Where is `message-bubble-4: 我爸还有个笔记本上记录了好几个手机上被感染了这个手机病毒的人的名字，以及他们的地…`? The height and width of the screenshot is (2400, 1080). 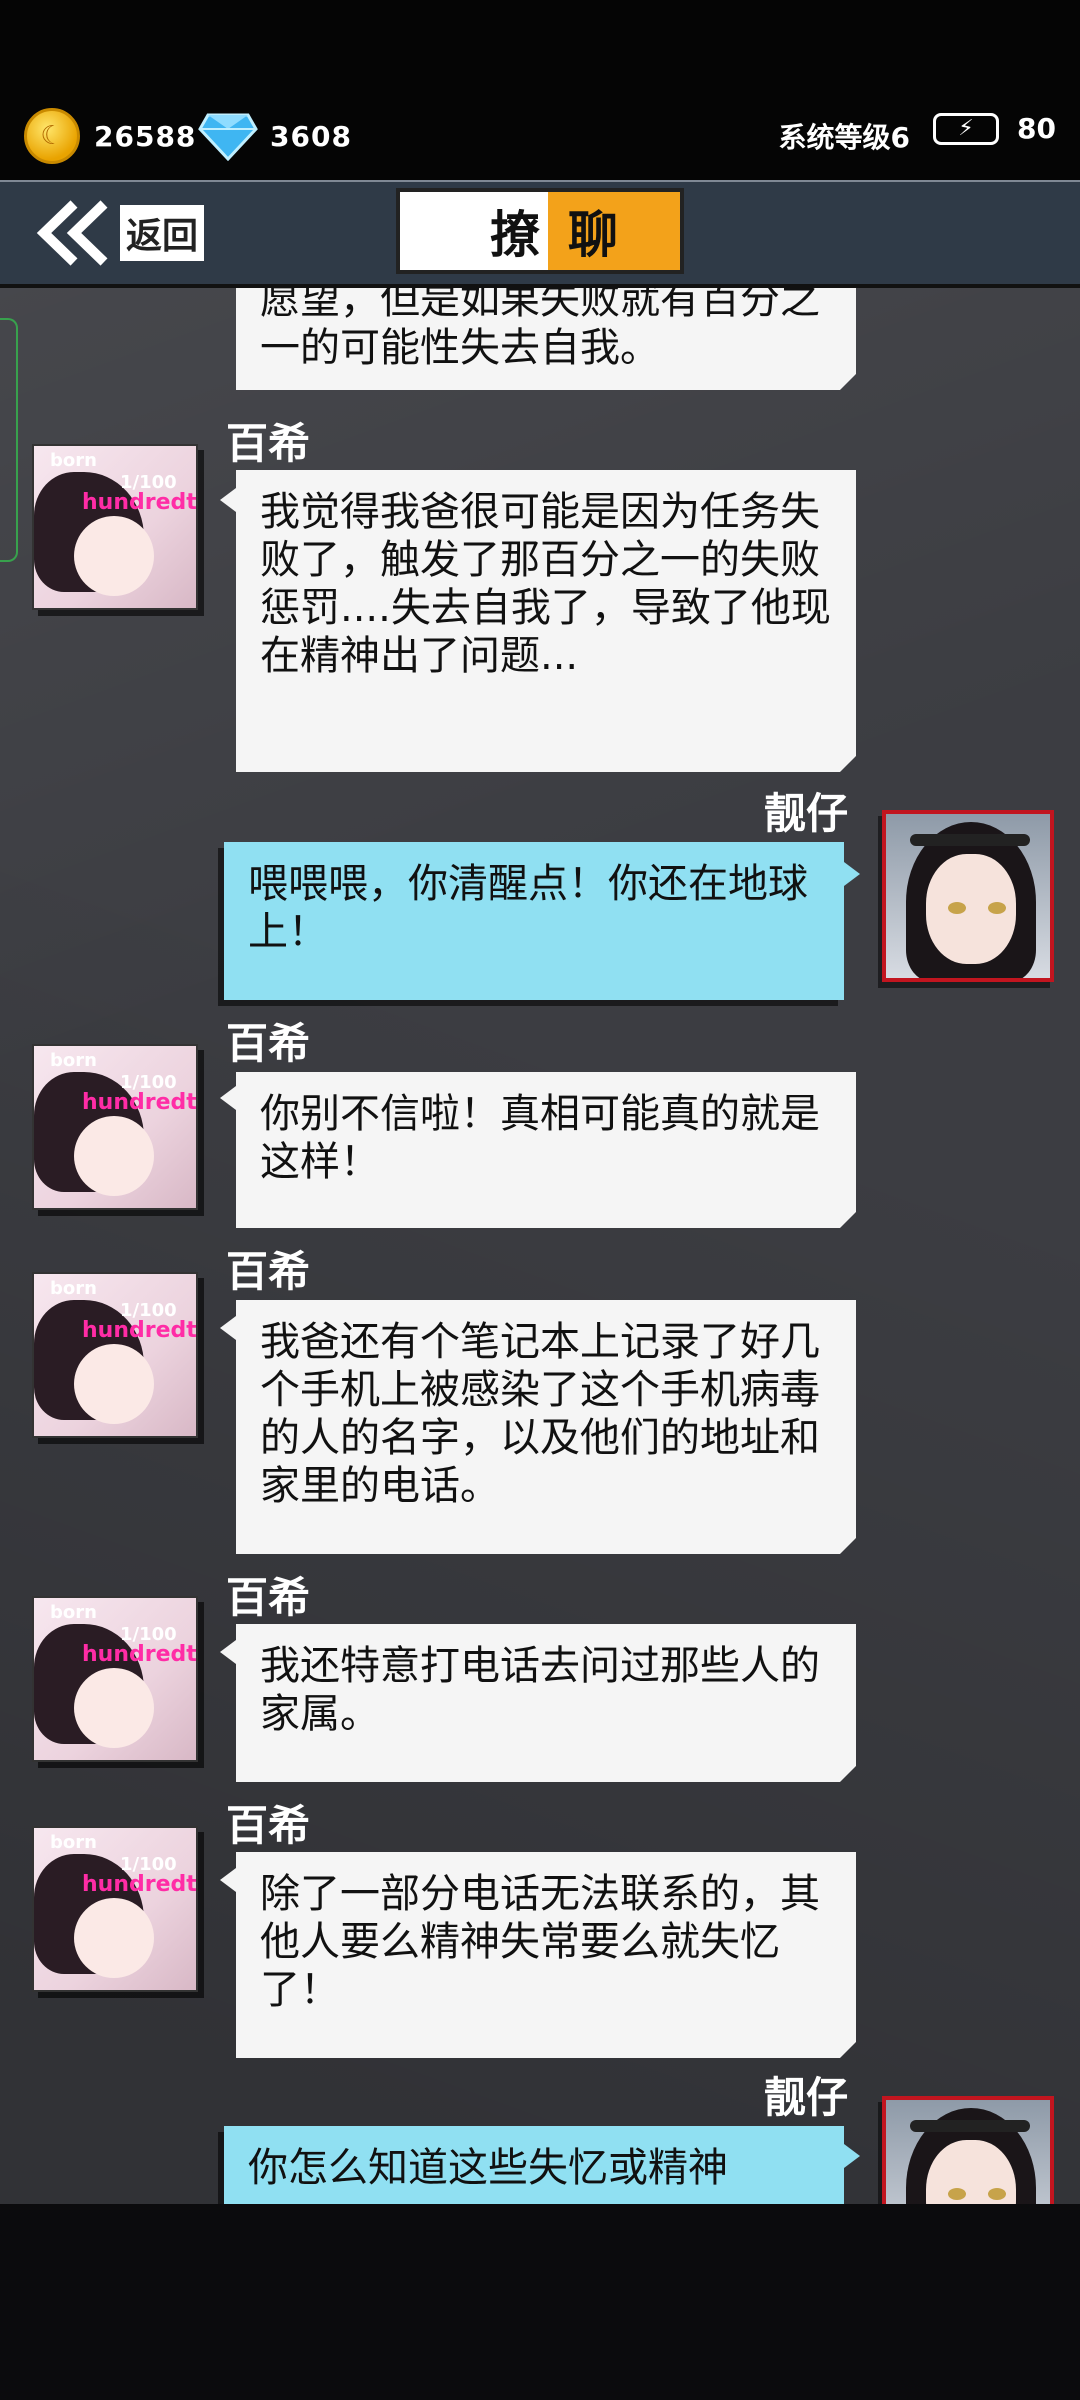
message-bubble-4: 我爸还有个笔记本上记录了好几个手机上被感染了这个手机病毒的人的名字，以及他们的地… is located at coordinates (546, 1427).